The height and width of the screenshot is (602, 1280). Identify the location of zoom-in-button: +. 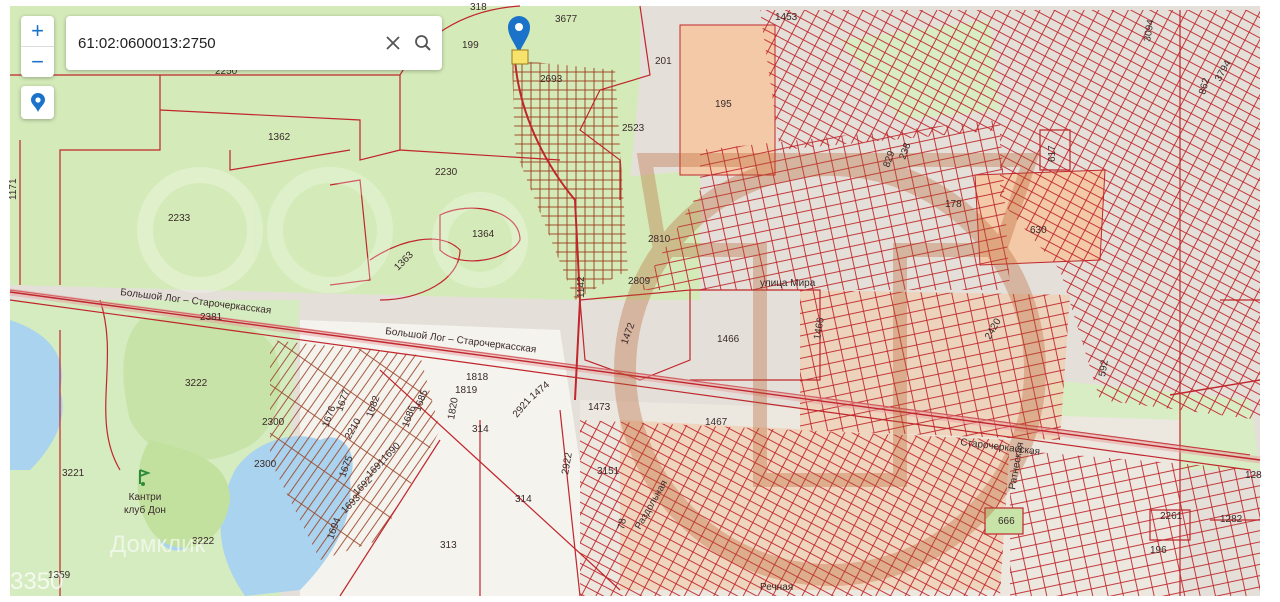
(37, 31).